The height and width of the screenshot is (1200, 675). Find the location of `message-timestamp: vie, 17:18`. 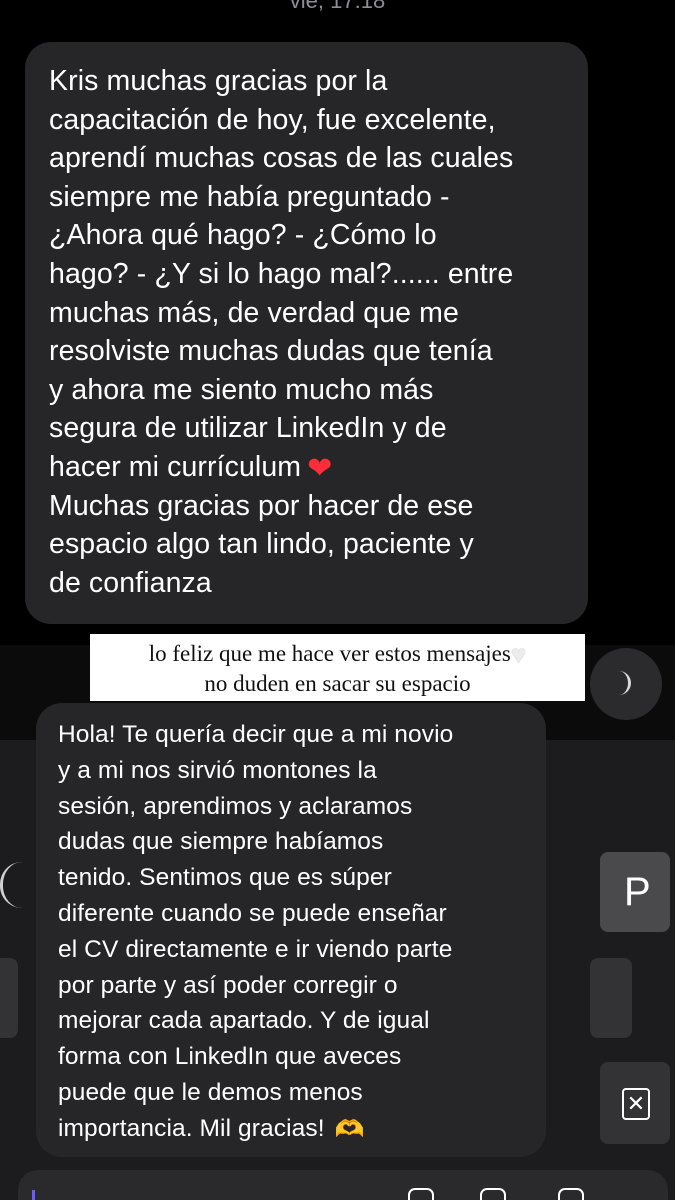

message-timestamp: vie, 17:18 is located at coordinates (337, 6).